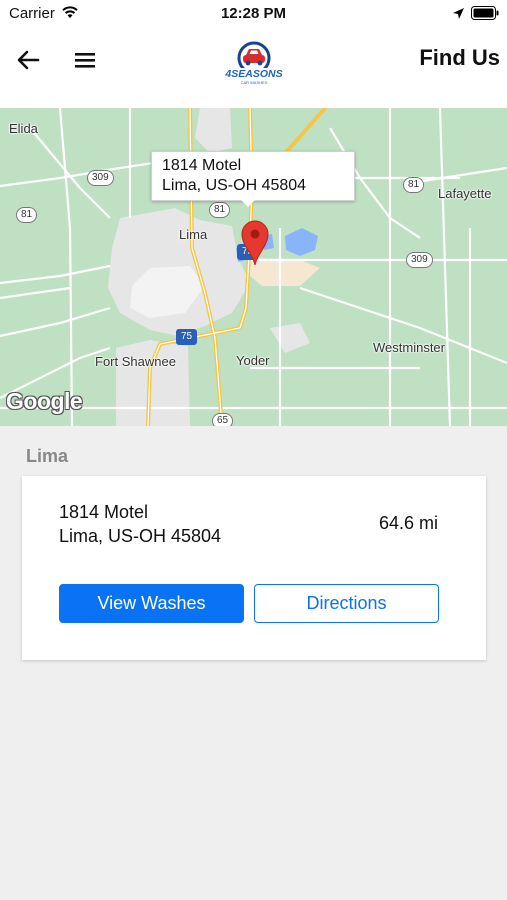 The height and width of the screenshot is (900, 507). I want to click on status-time: 12:28 PM, so click(253, 13).